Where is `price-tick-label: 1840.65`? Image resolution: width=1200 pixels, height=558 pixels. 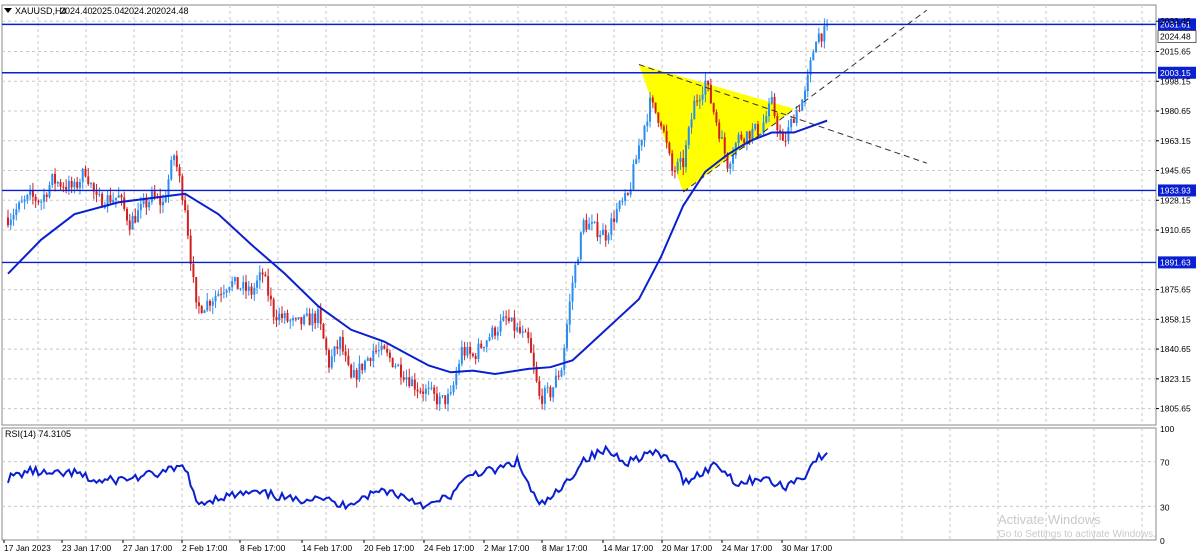
price-tick-label: 1840.65 is located at coordinates (1175, 349).